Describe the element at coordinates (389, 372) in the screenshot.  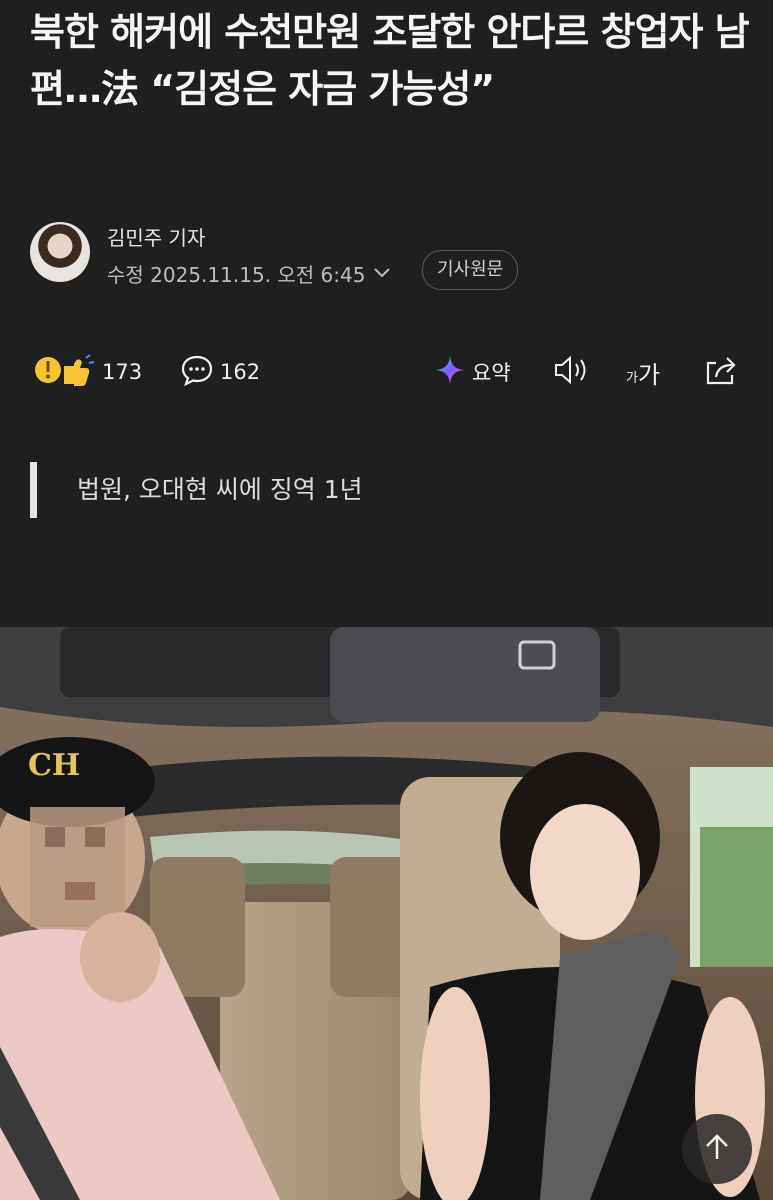
I see `article-toolbar: 173 162 요약 가 가` at that location.